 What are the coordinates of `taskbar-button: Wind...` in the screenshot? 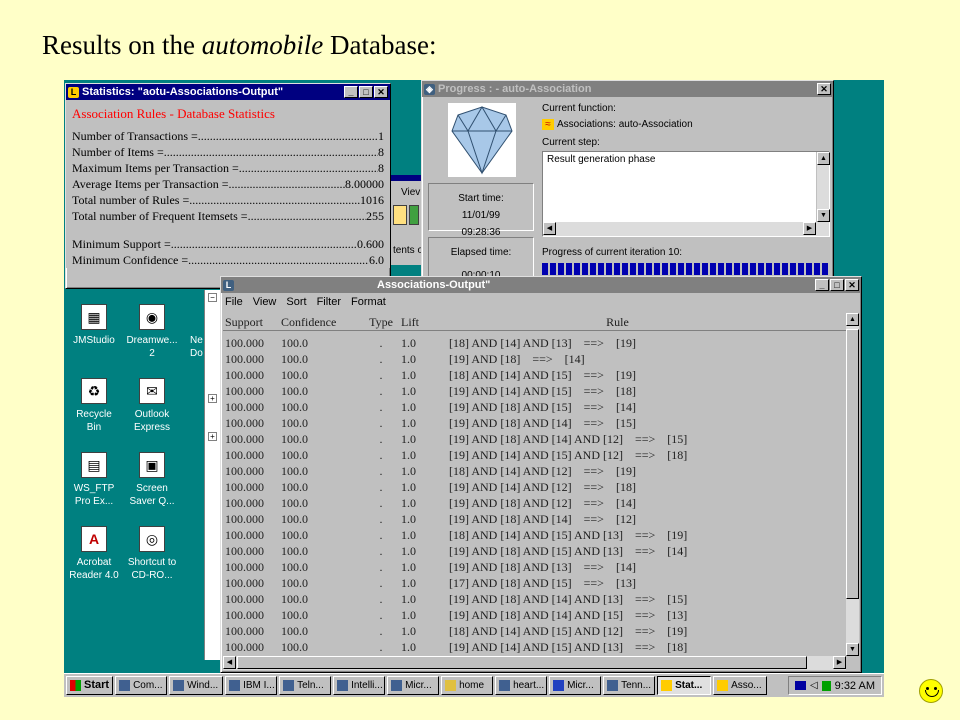 It's located at (196, 685).